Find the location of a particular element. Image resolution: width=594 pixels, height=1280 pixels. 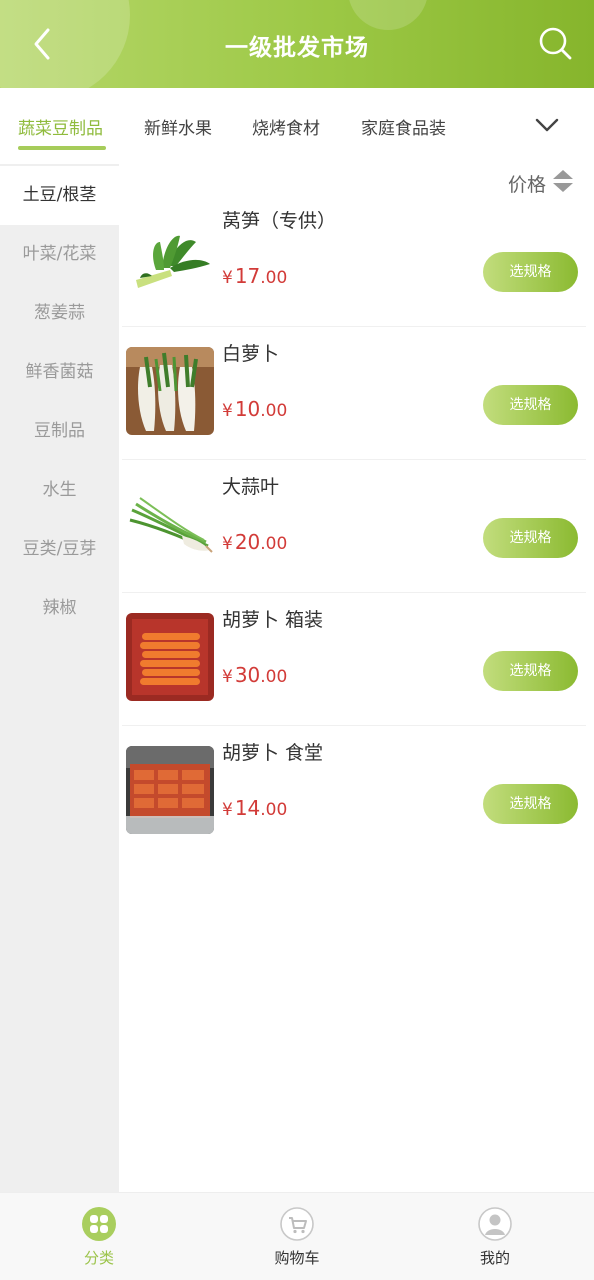

sidebar-item-leafy-greens: 叶菜/花菜 is located at coordinates (59, 254).